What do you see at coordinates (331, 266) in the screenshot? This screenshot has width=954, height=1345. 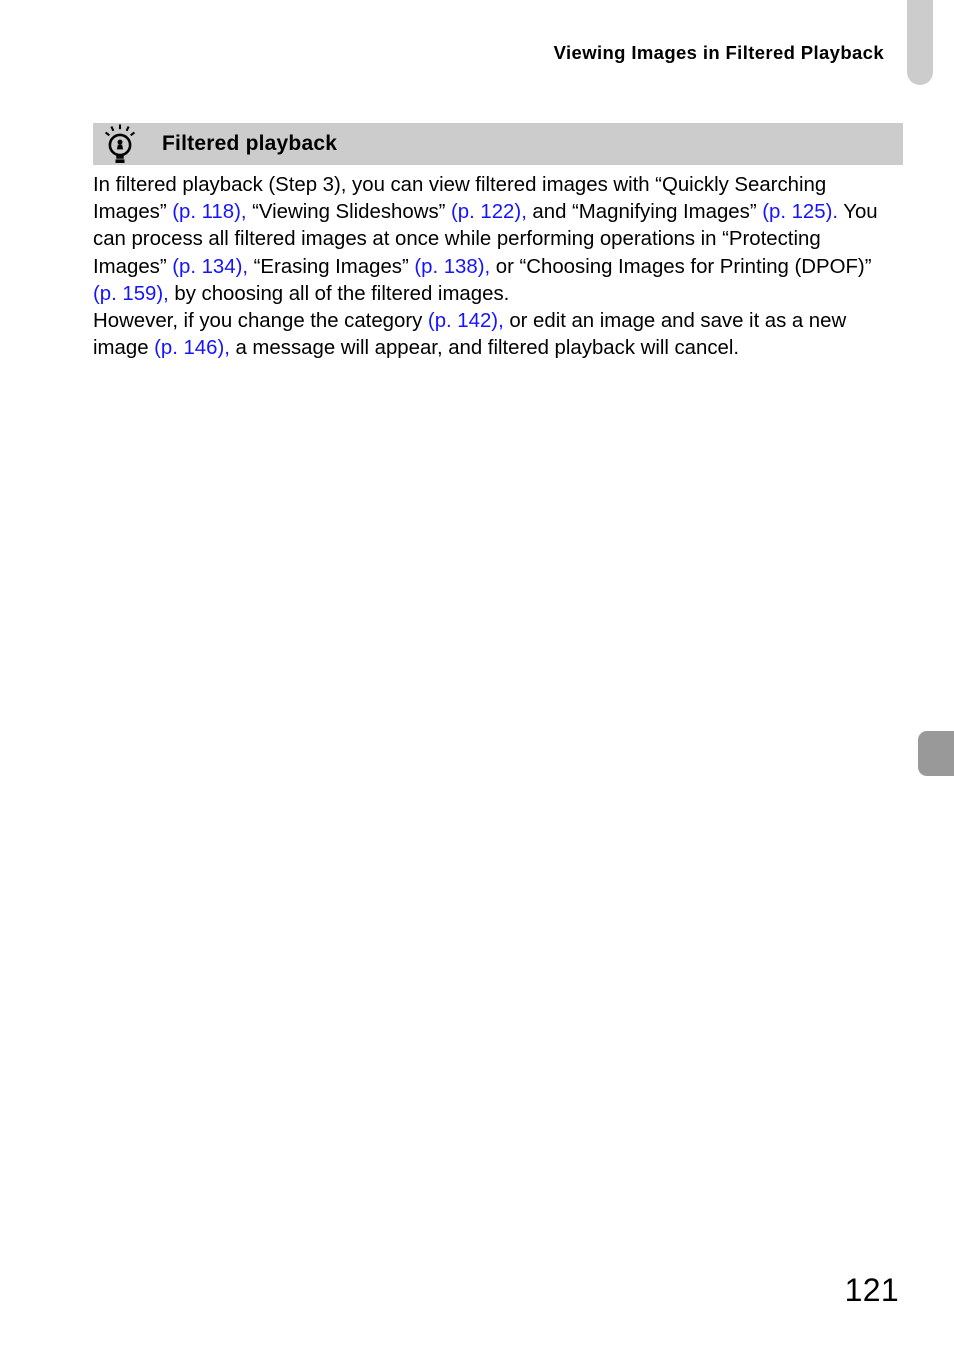 I see `body-text-run: “Erasing Images”` at bounding box center [331, 266].